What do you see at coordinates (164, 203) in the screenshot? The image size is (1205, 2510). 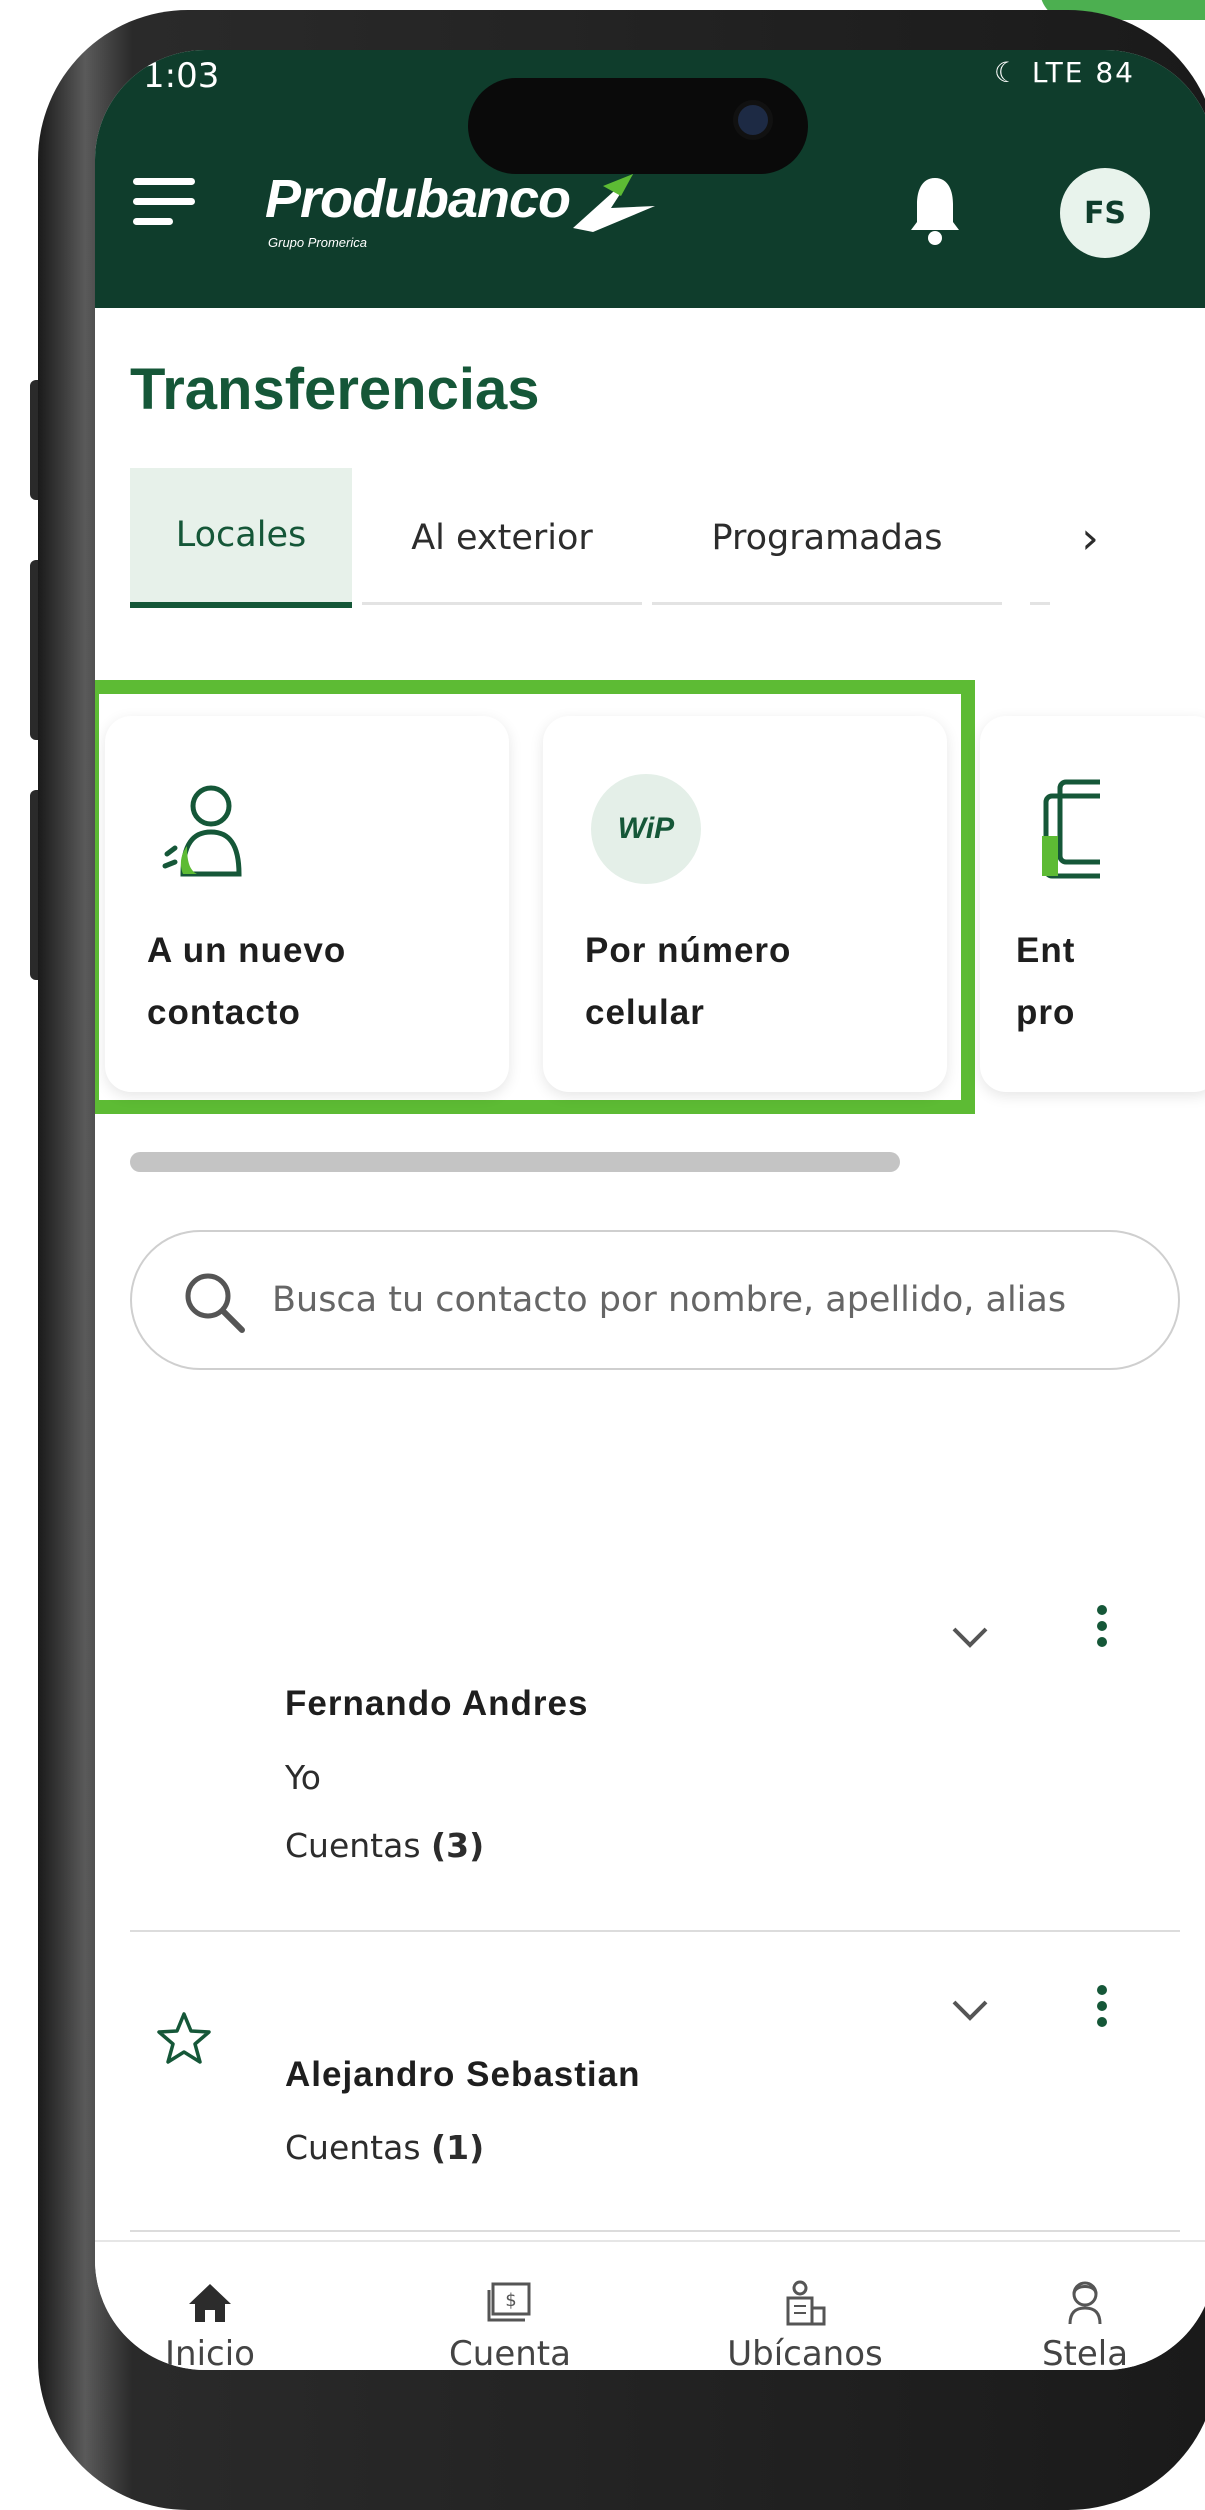 I see `menu-icon` at bounding box center [164, 203].